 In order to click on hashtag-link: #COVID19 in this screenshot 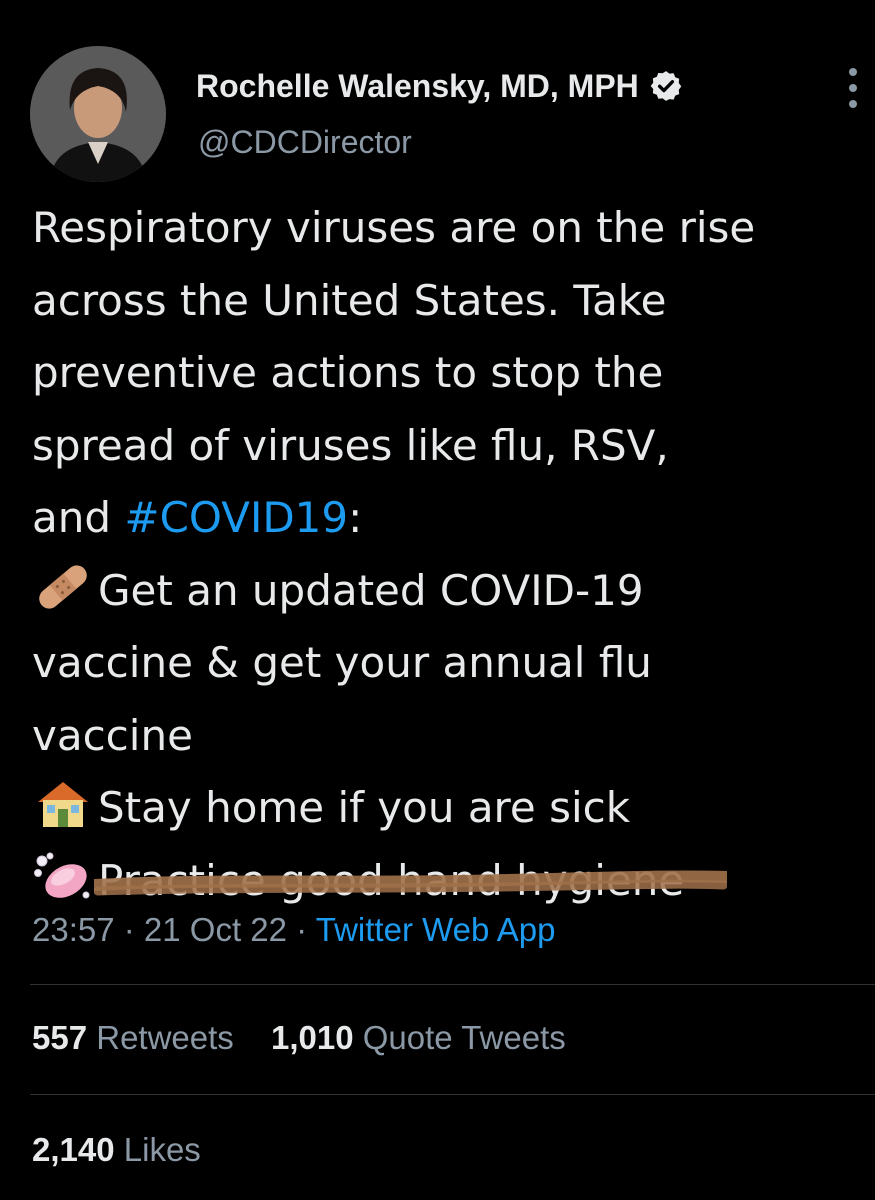, I will do `click(236, 517)`.